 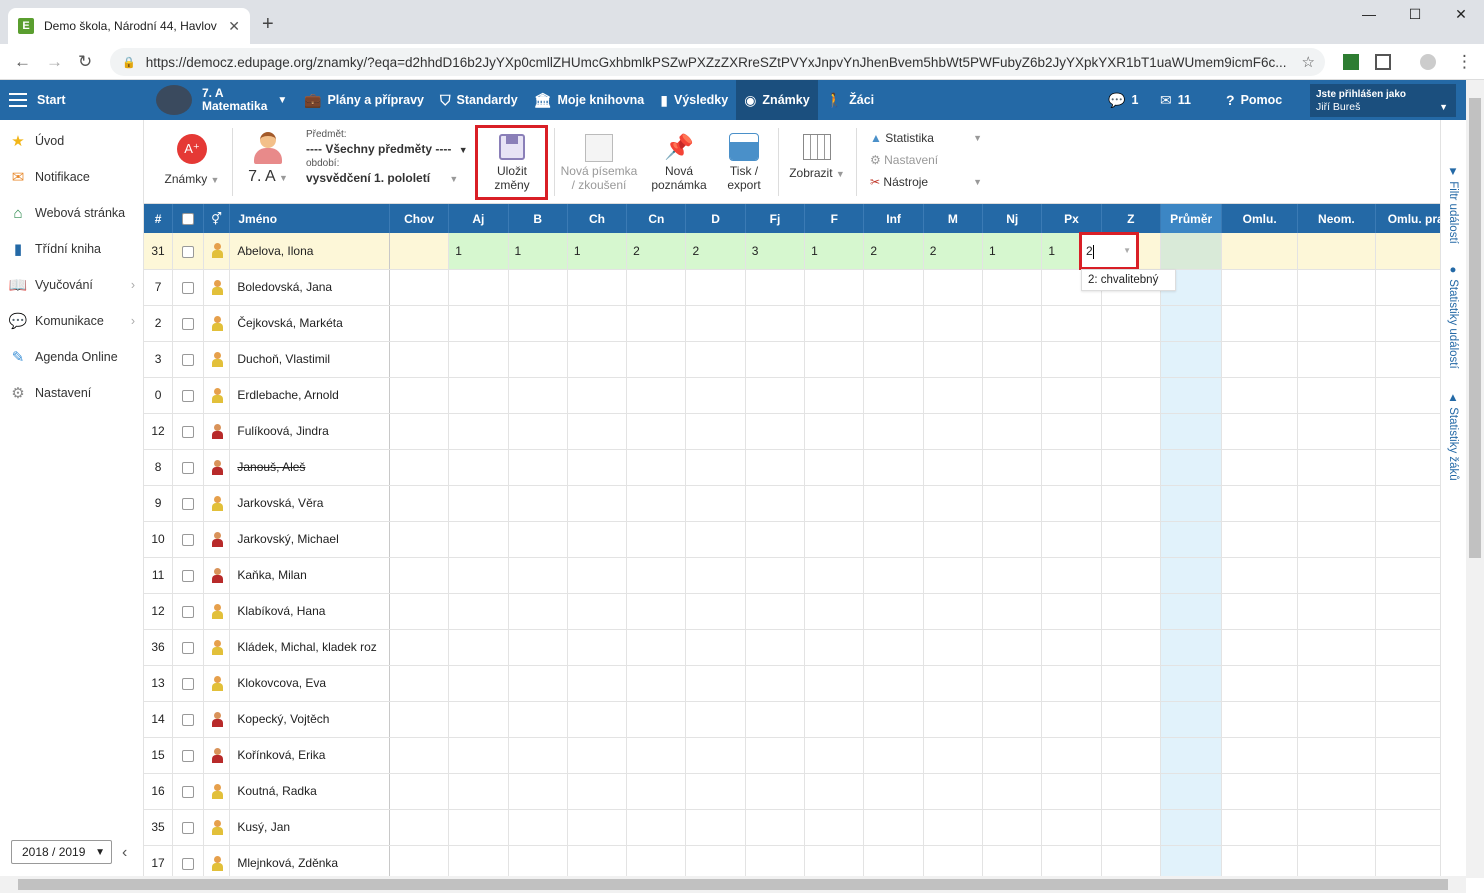 What do you see at coordinates (792, 755) in the screenshot?
I see `table-row: 15 Kořínková, Erika` at bounding box center [792, 755].